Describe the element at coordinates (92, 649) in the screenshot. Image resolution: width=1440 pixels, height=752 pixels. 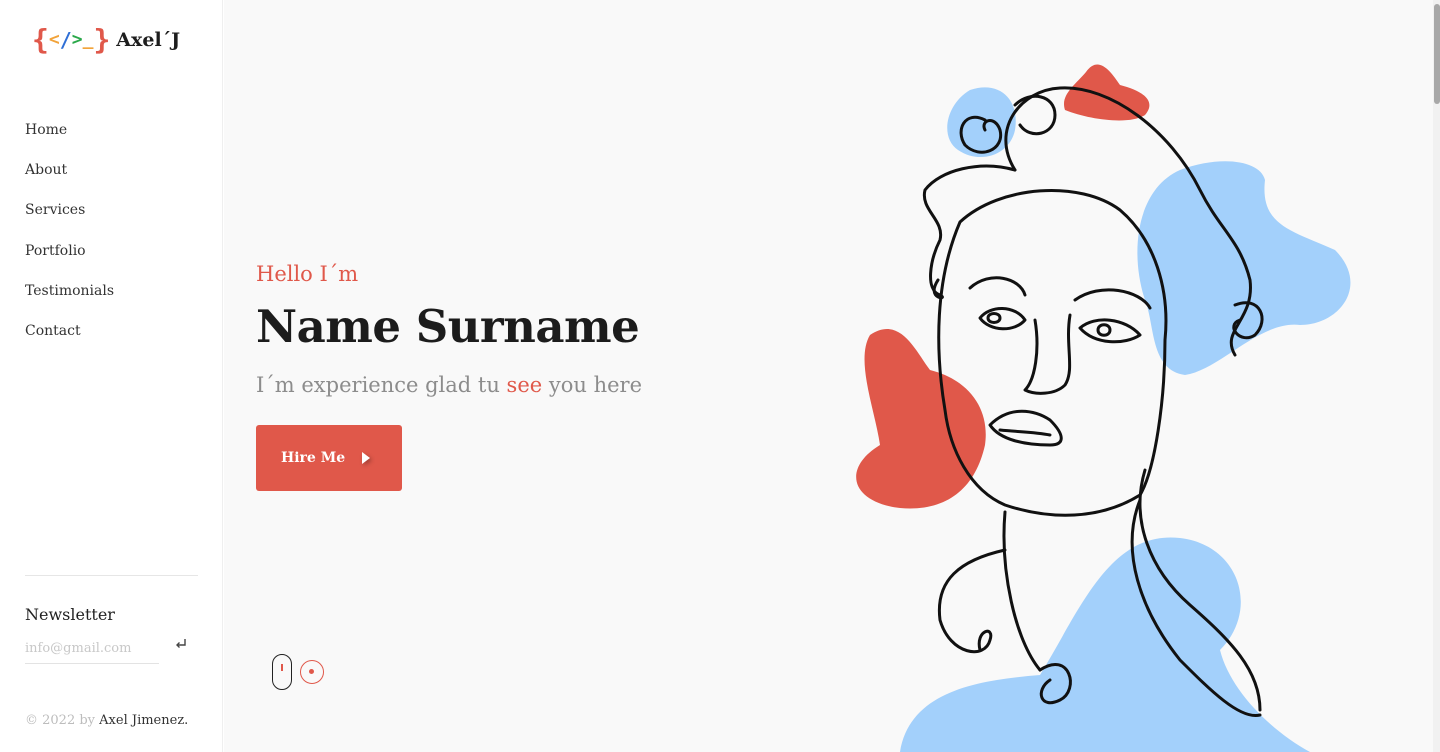
I see `newsletter-email-input` at that location.